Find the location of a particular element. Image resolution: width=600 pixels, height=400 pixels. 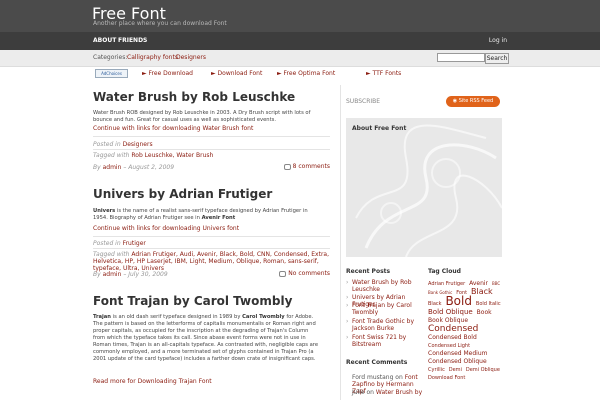

ad-link-free-optima: ► Free Optima Font is located at coordinates (306, 73).